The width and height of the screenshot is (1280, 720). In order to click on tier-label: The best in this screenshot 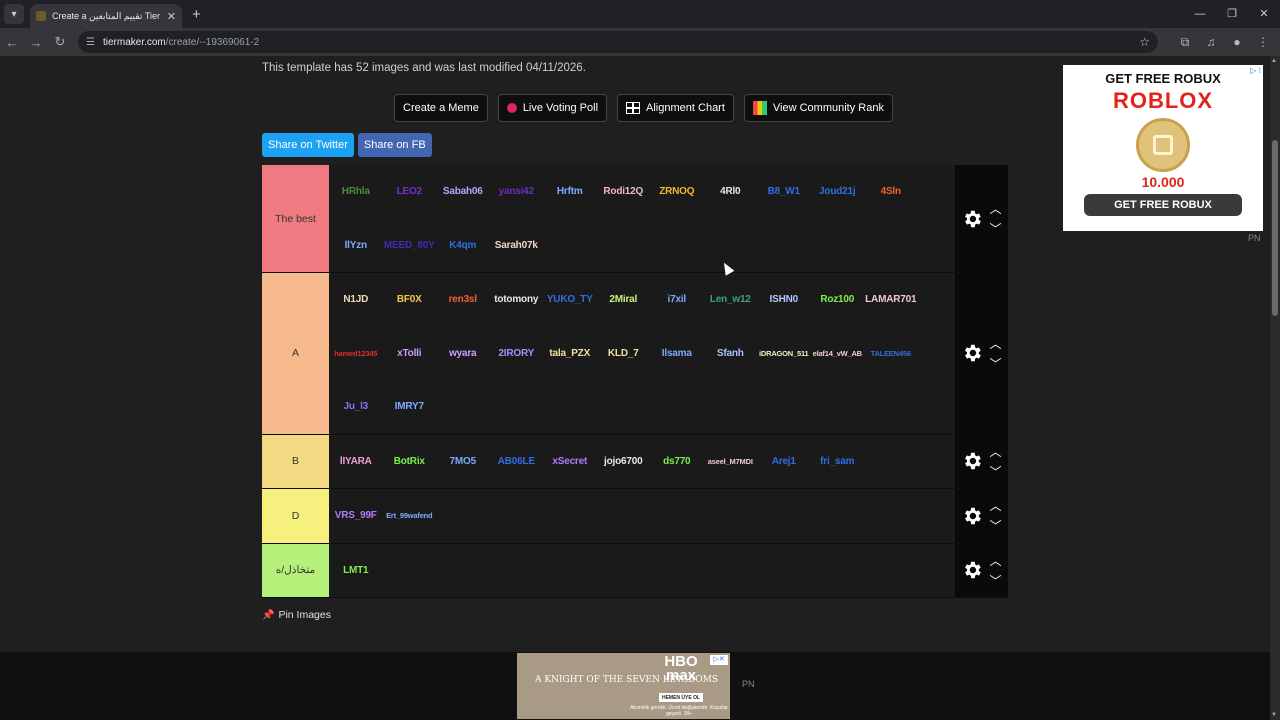, I will do `click(295, 218)`.